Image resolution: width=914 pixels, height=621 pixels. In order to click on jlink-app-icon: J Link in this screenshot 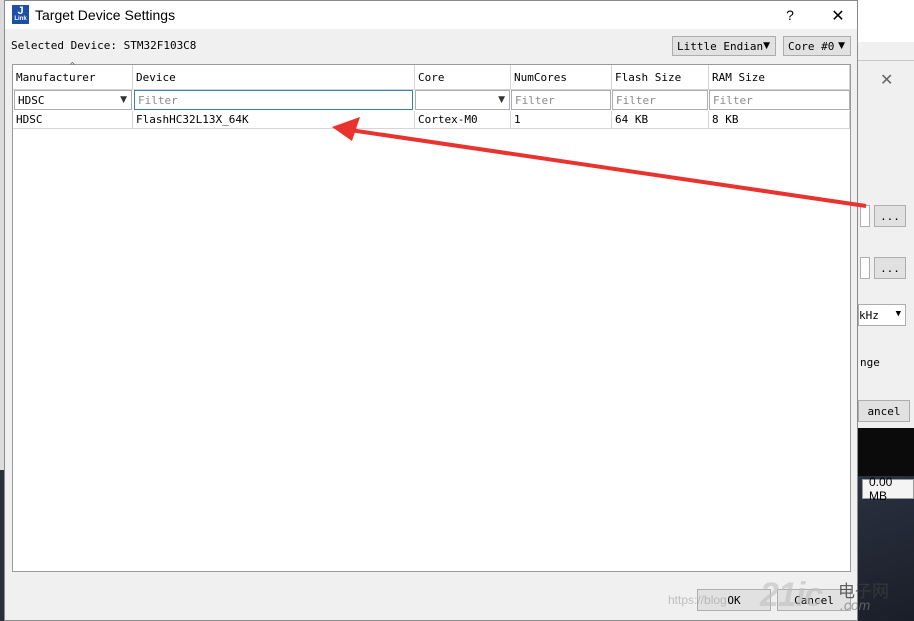, I will do `click(20, 14)`.